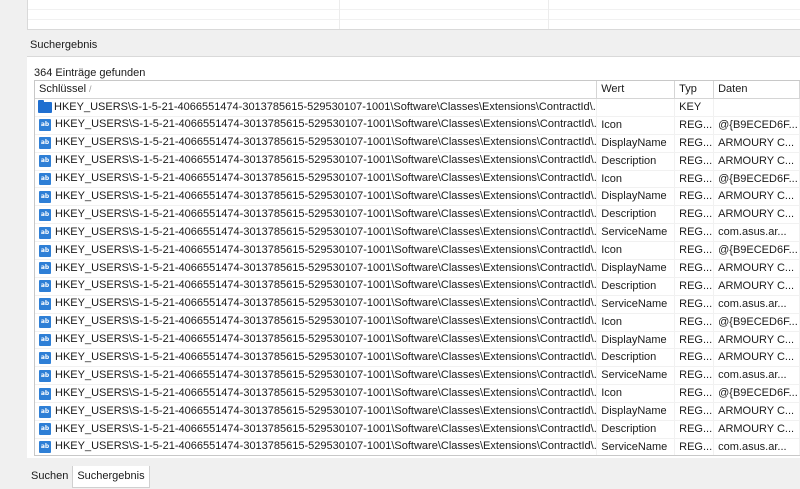 The image size is (800, 489). I want to click on cell-data, so click(757, 107).